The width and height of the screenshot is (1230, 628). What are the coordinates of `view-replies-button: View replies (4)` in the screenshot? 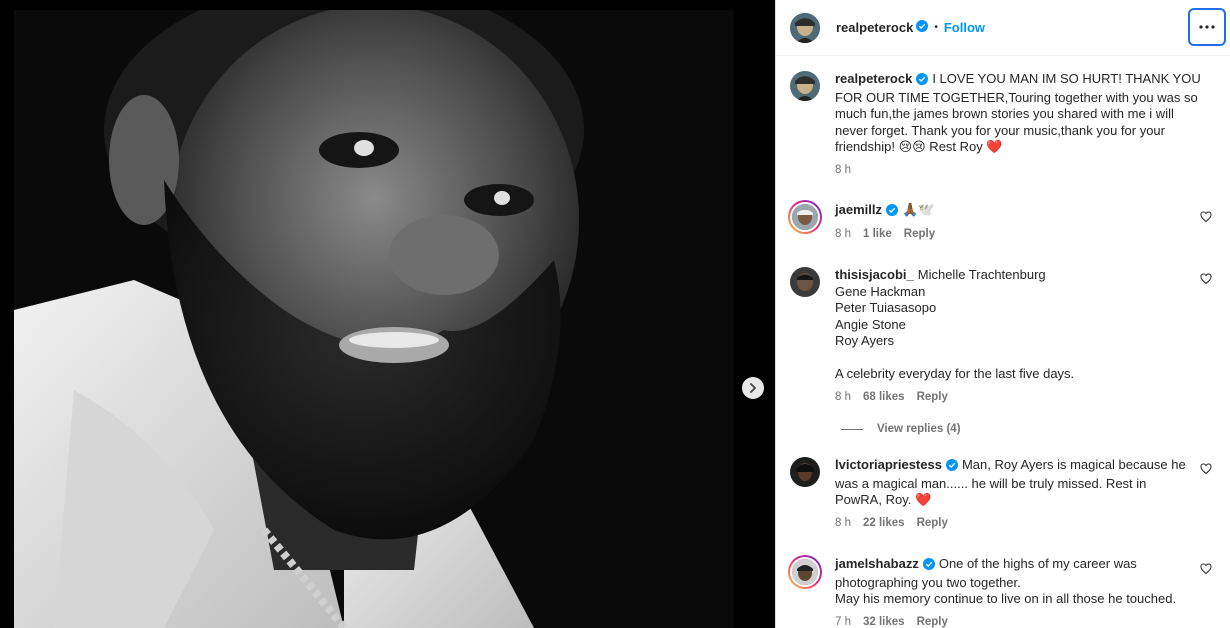 It's located at (1028, 429).